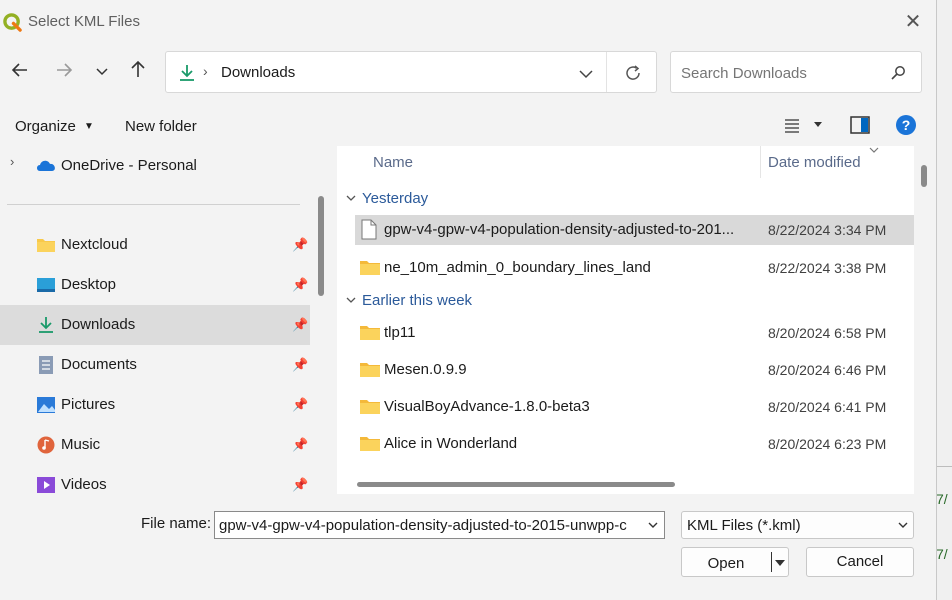 This screenshot has height=600, width=952. Describe the element at coordinates (64, 73) in the screenshot. I see `forward-icon` at that location.